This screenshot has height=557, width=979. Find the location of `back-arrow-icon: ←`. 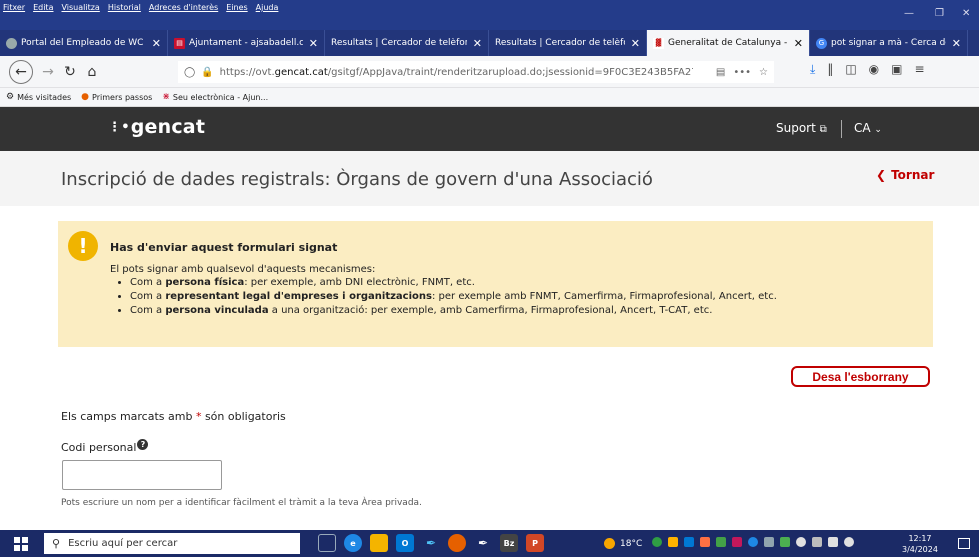

back-arrow-icon: ← is located at coordinates (21, 71).